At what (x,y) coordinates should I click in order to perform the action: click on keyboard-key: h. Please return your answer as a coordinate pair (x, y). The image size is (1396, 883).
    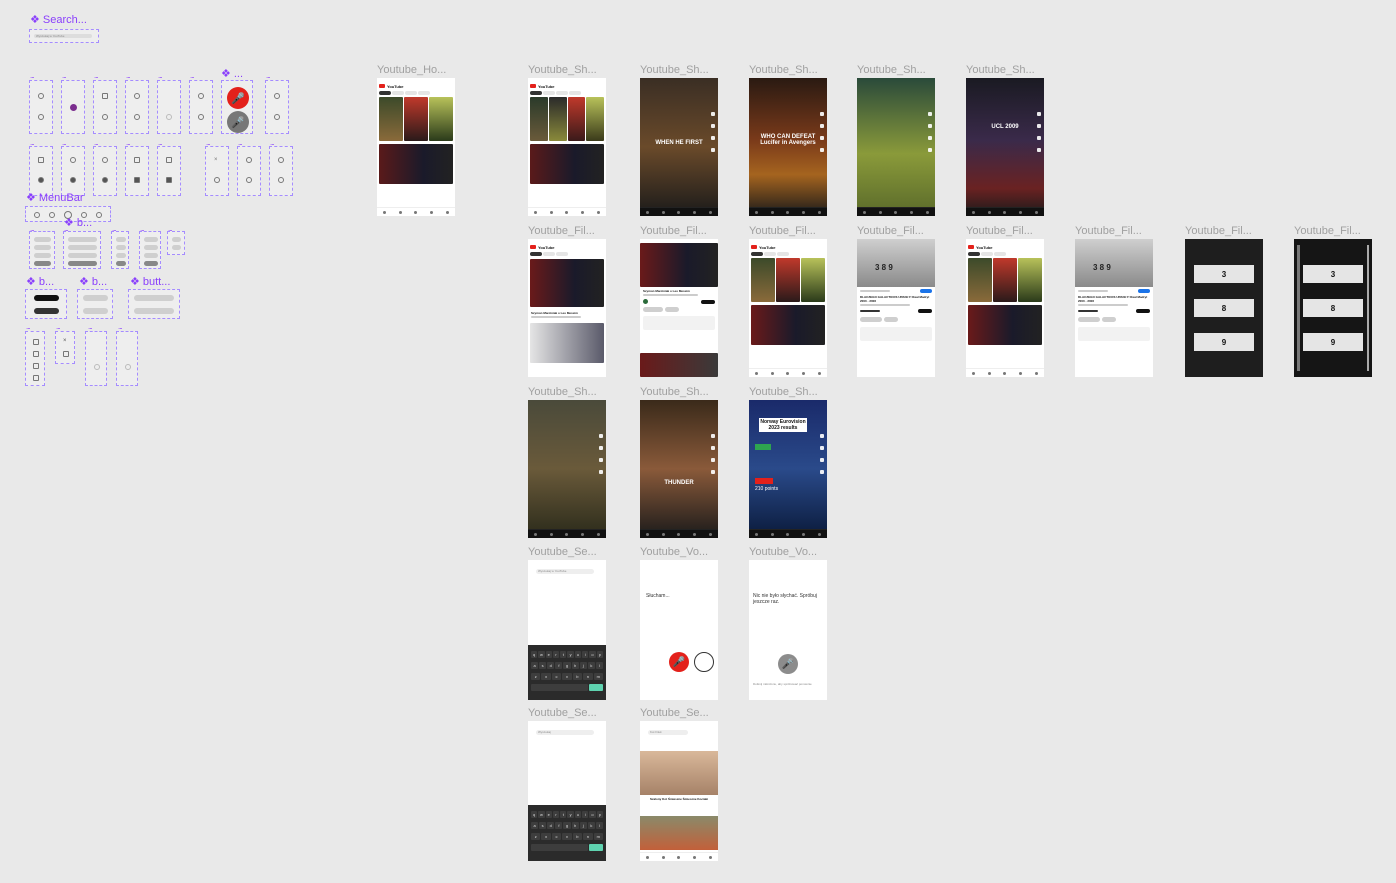
    Looking at the image, I should click on (575, 825).